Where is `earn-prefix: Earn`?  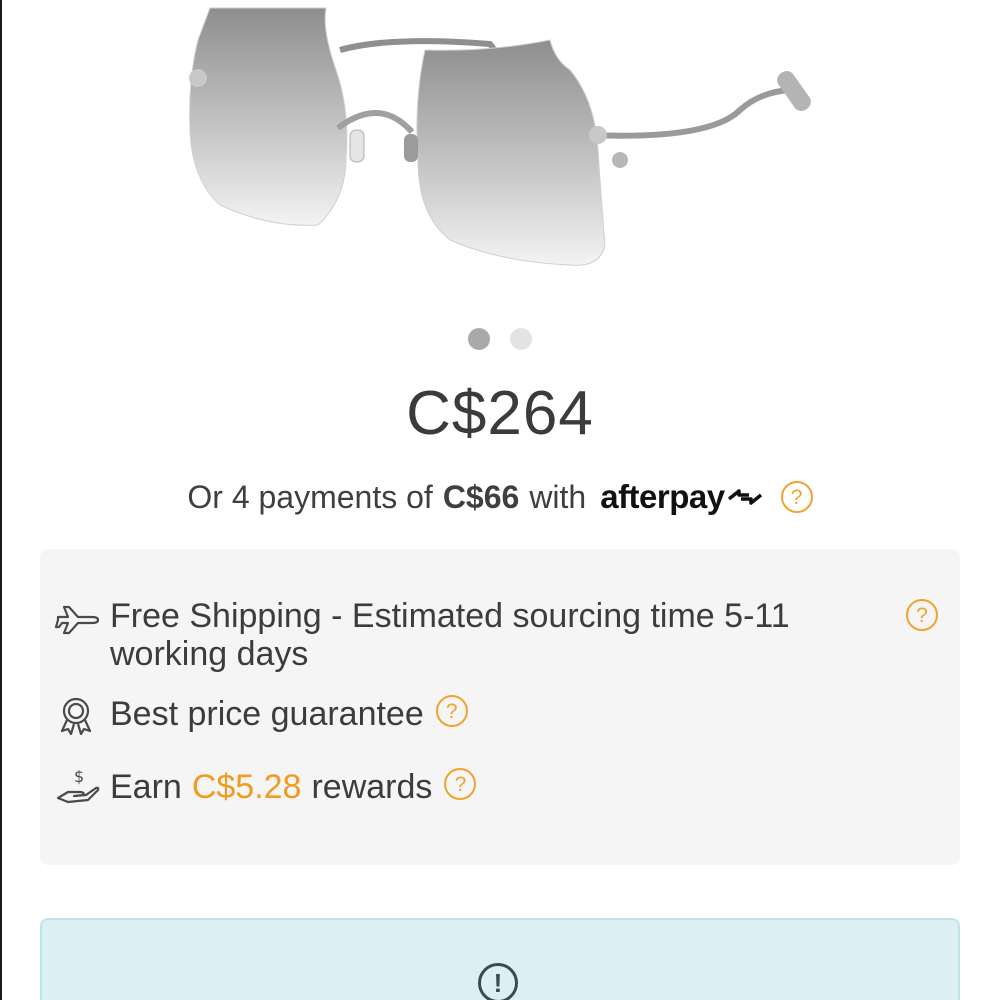
earn-prefix: Earn is located at coordinates (146, 787).